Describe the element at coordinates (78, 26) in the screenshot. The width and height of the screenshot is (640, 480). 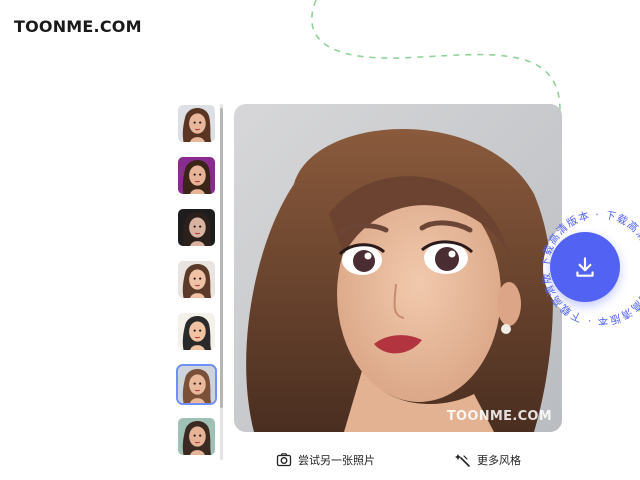
I see `site-logo: TOONME.COM` at that location.